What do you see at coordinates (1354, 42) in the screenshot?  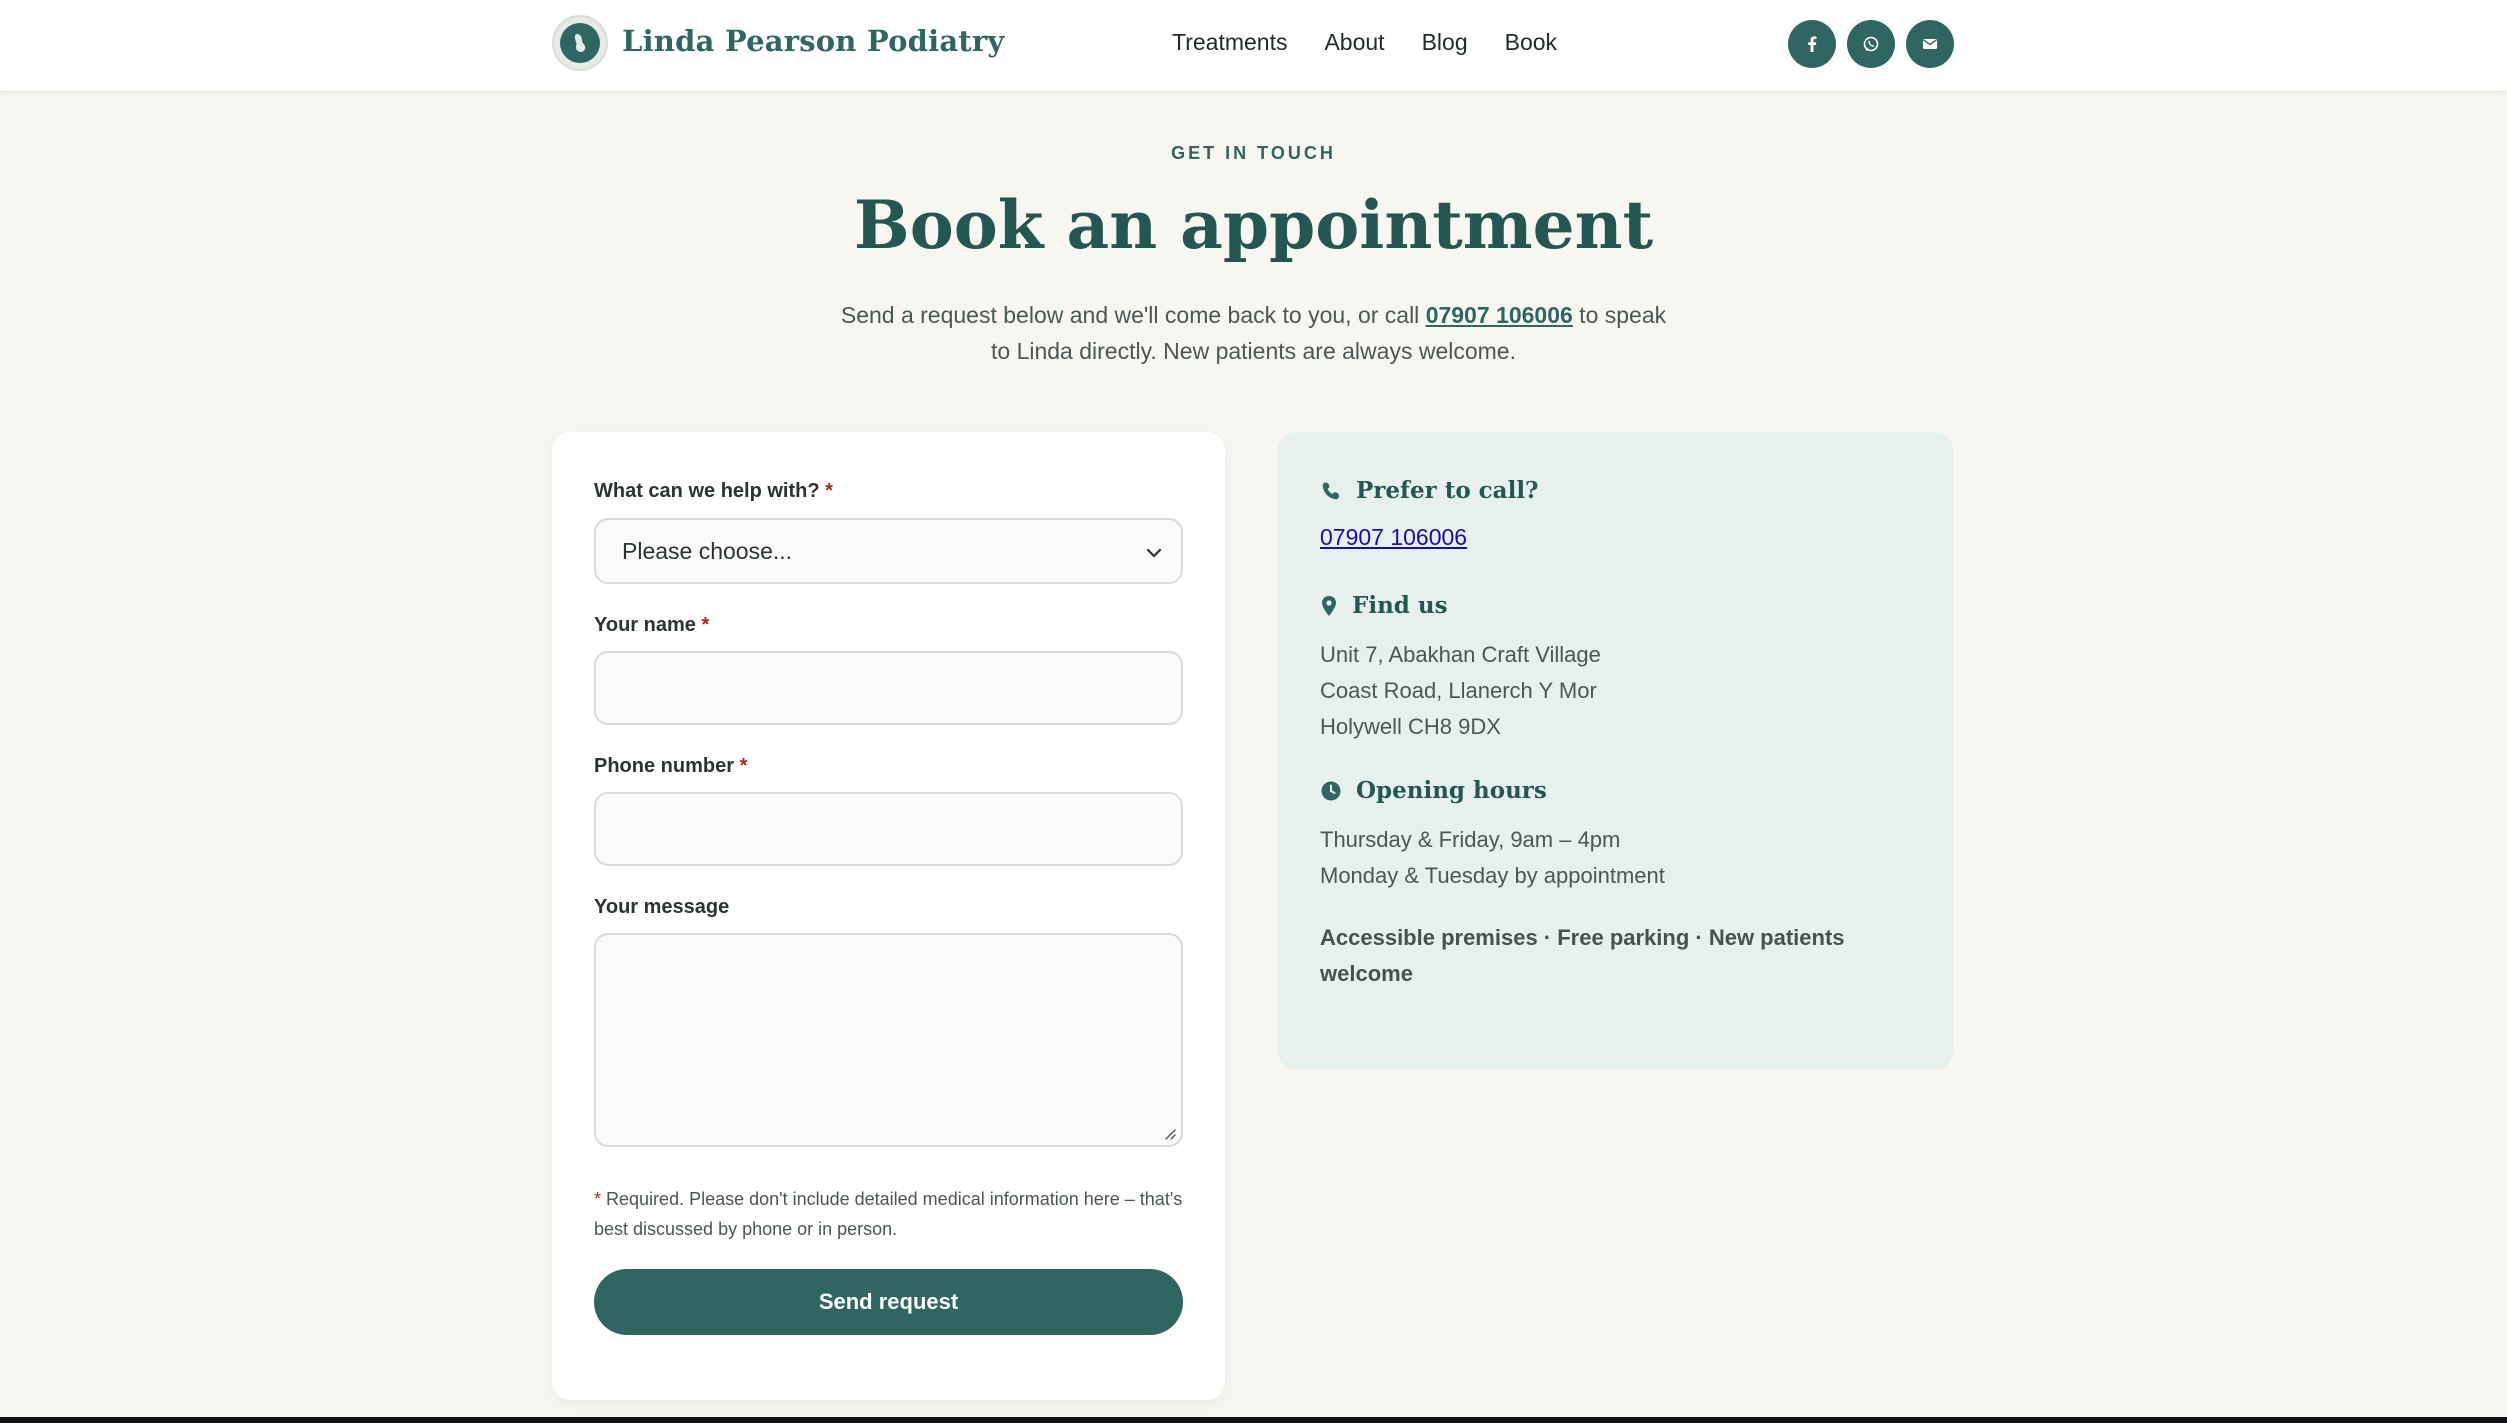 I see `nav-about: About` at bounding box center [1354, 42].